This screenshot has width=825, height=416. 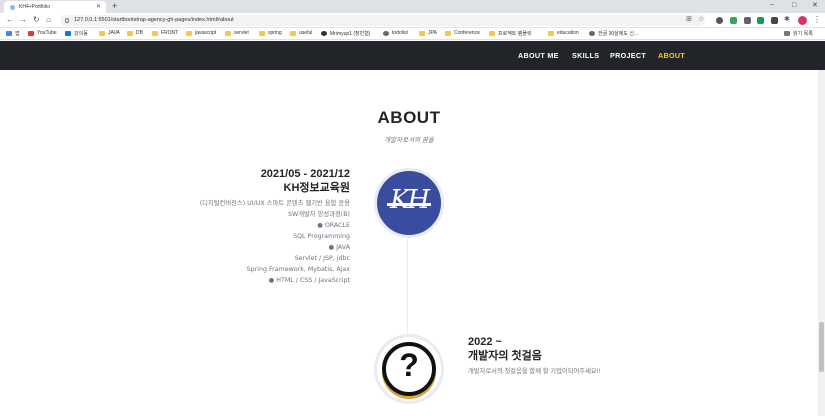 What do you see at coordinates (787, 20) in the screenshot?
I see `puzzle-icon: ✱` at bounding box center [787, 20].